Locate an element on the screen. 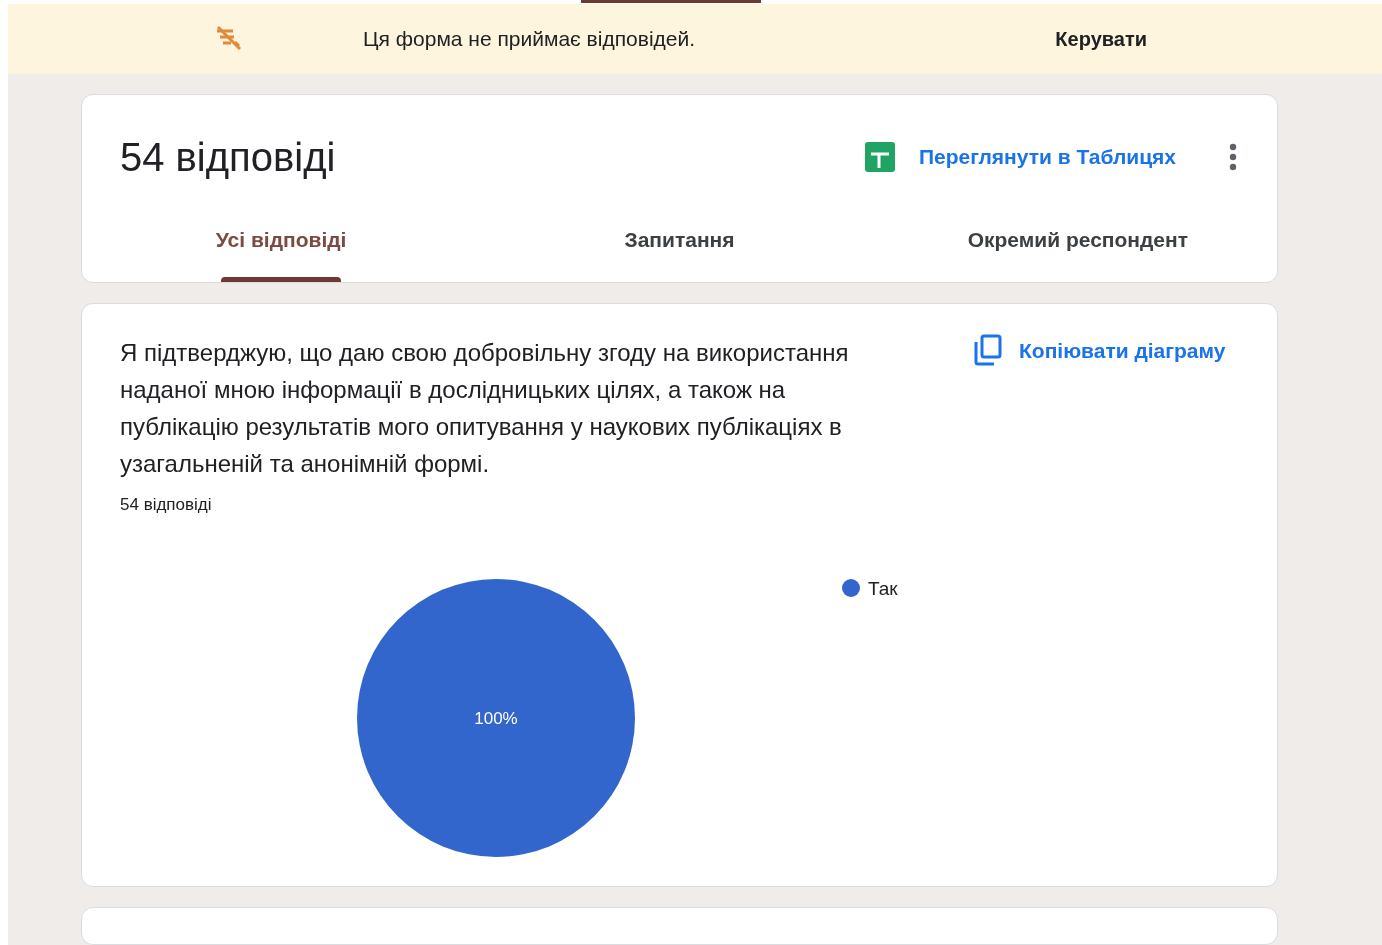 Image resolution: width=1382 pixels, height=945 pixels. copy-icon is located at coordinates (988, 350).